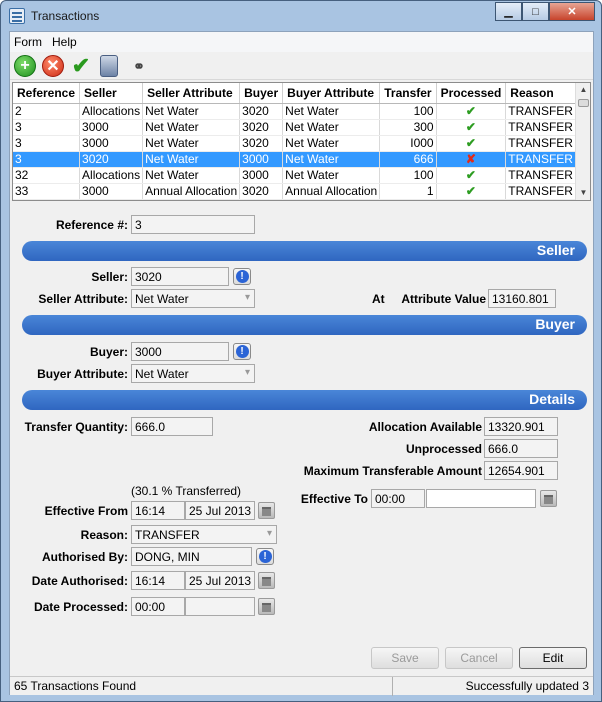  What do you see at coordinates (334, 499) in the screenshot?
I see `effective-to-label: Effective To` at bounding box center [334, 499].